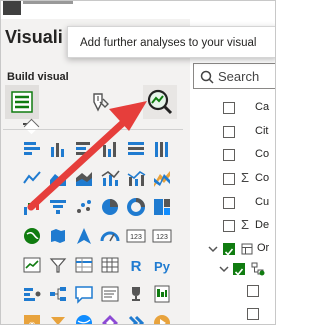 The image size is (320, 325). What do you see at coordinates (84, 294) in the screenshot?
I see `qna-icon` at bounding box center [84, 294].